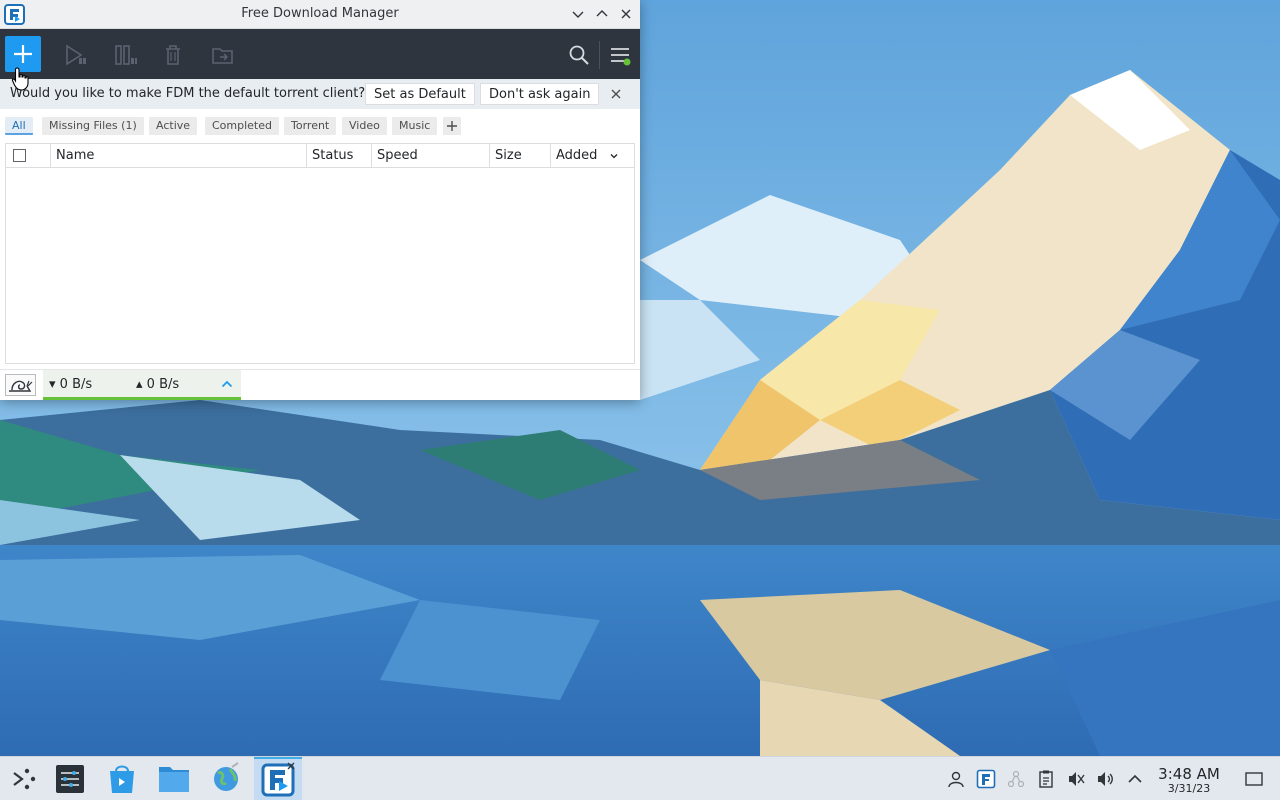  I want to click on title-bar: Free Download Manager, so click(320, 14).